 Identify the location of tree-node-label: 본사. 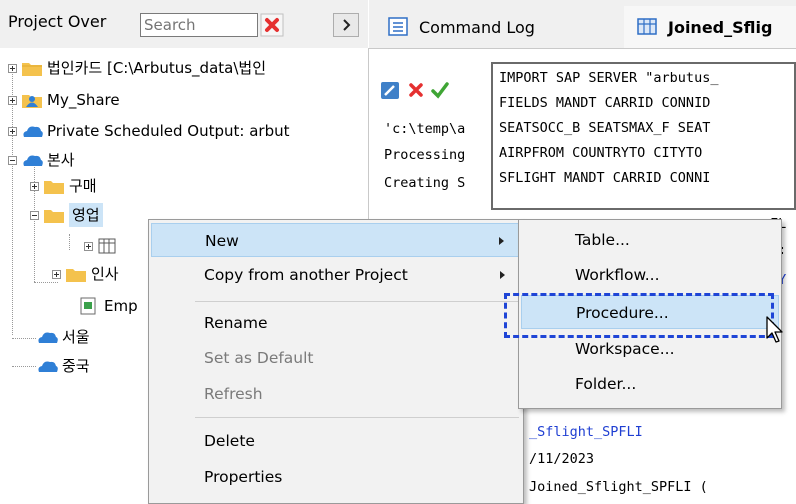
(61, 160).